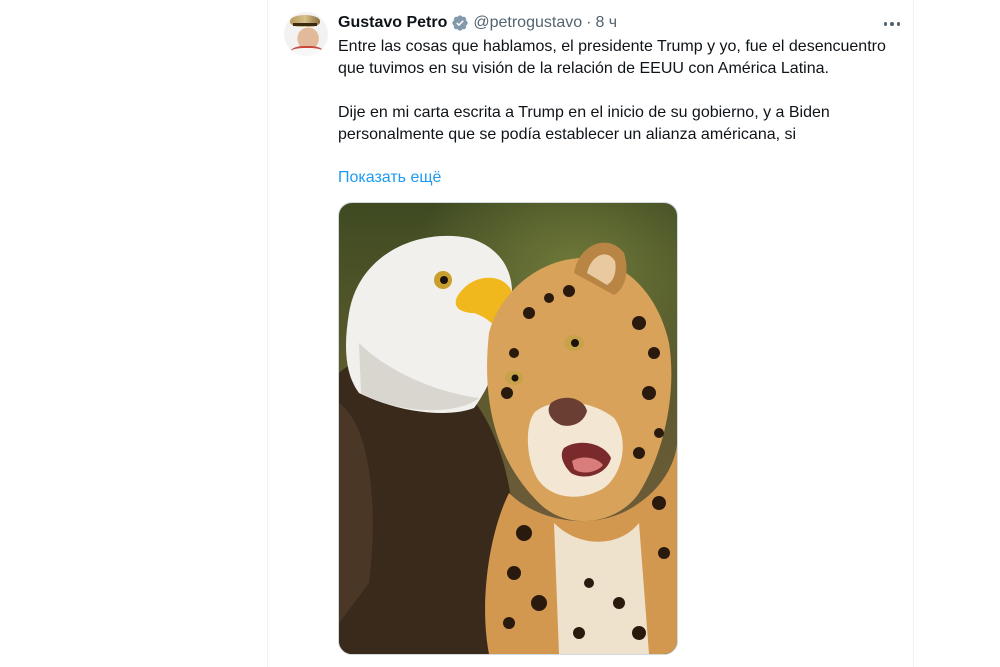 The image size is (1000, 667). What do you see at coordinates (267, 333) in the screenshot?
I see `timeline-left-border` at bounding box center [267, 333].